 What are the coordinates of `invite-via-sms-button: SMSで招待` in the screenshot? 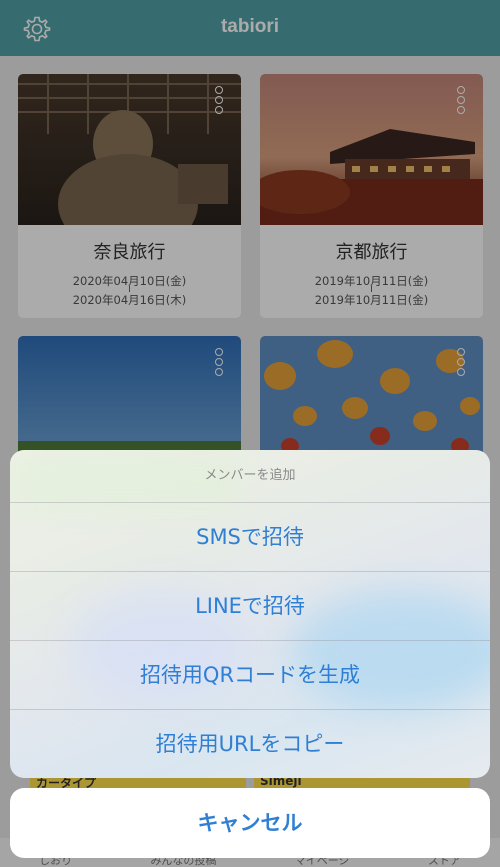 It's located at (250, 536).